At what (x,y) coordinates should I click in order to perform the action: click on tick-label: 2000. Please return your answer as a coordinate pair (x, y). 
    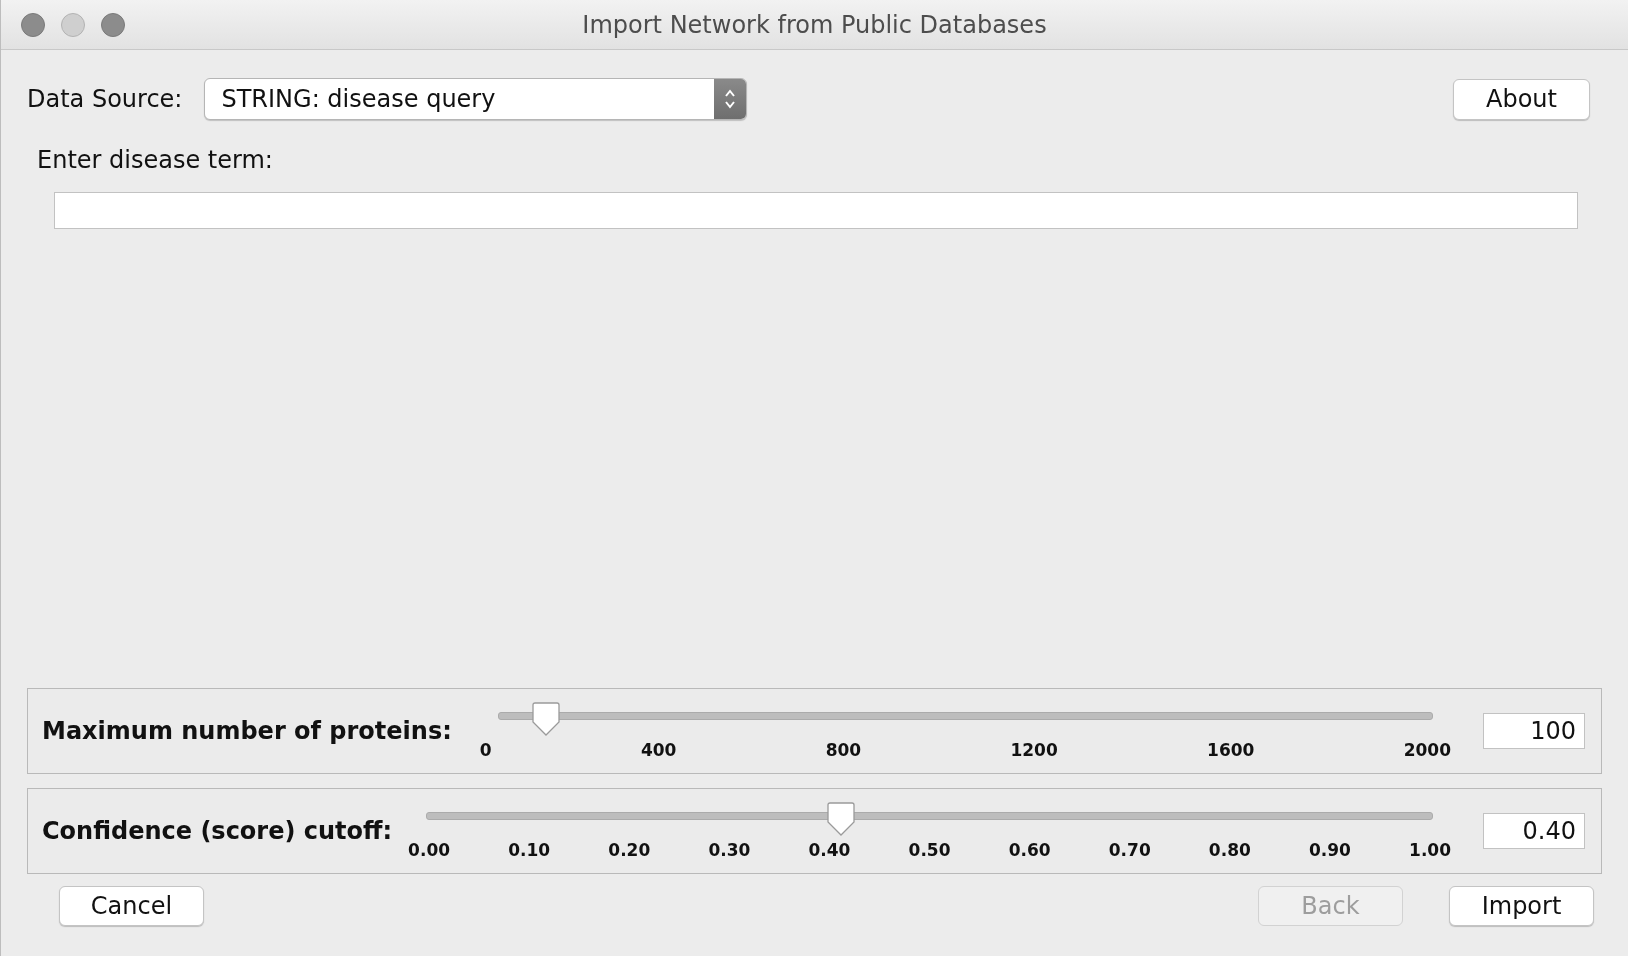
    Looking at the image, I should click on (1427, 750).